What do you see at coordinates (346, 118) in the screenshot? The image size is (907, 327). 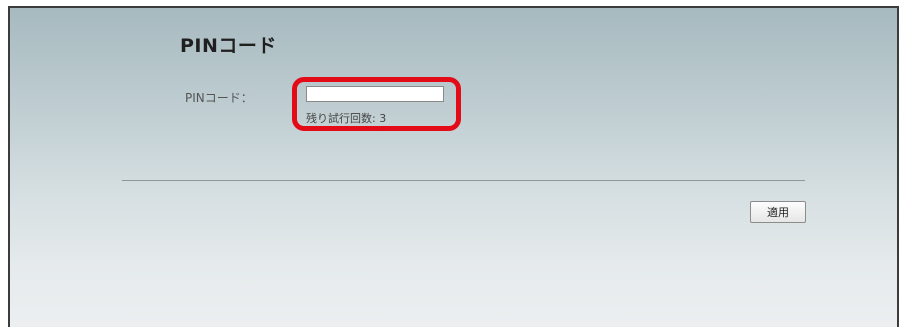 I see `remaining-attempts-text: 残り試行回数: 3` at bounding box center [346, 118].